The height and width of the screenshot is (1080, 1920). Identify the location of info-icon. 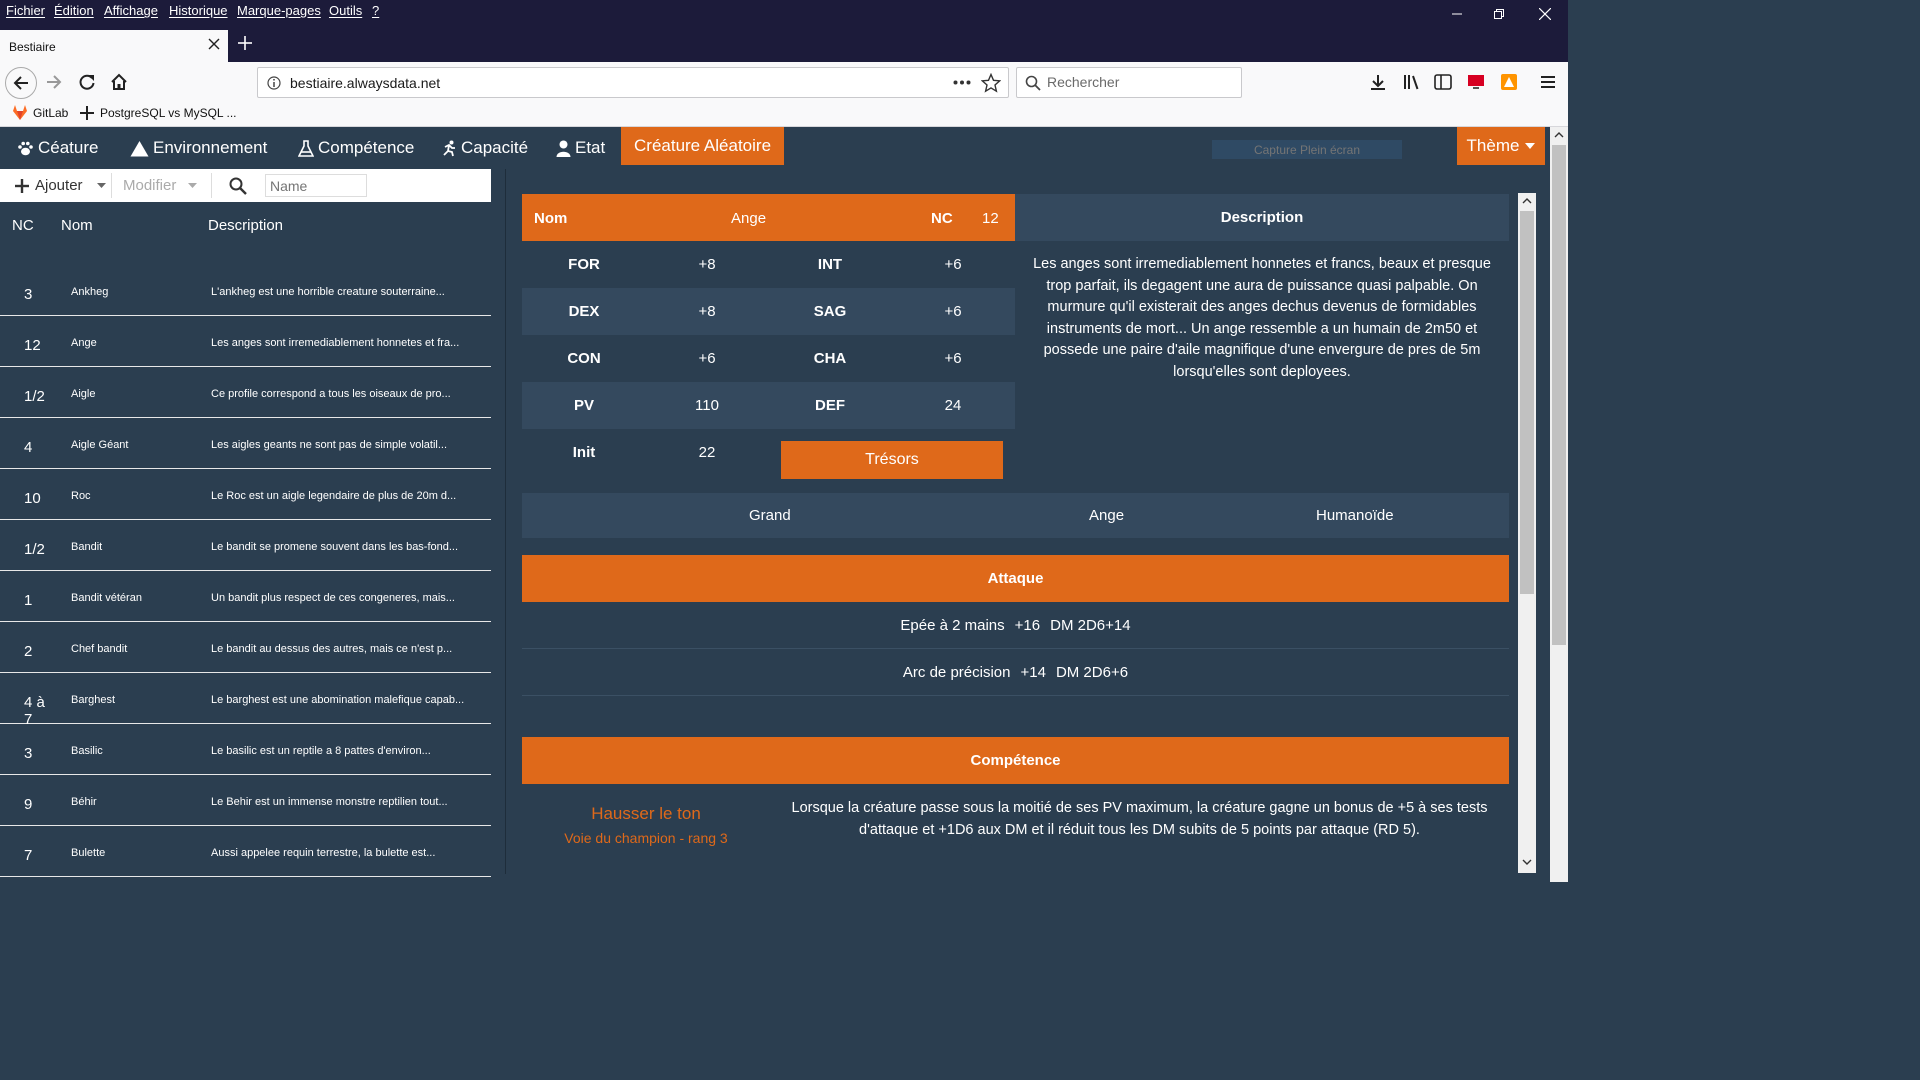
(274, 83).